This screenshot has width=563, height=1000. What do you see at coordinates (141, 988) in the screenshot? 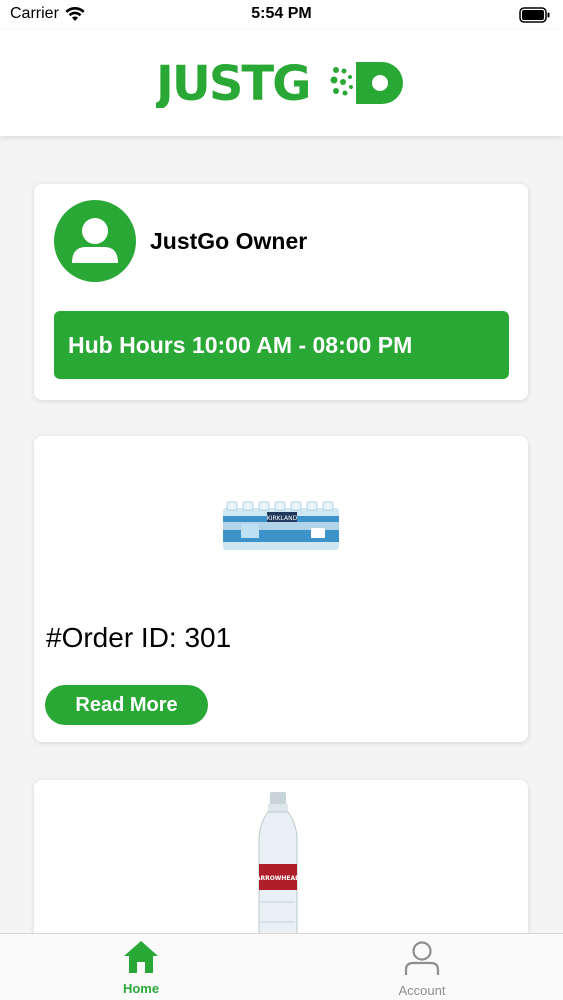
I see `tab-home-label: Home` at bounding box center [141, 988].